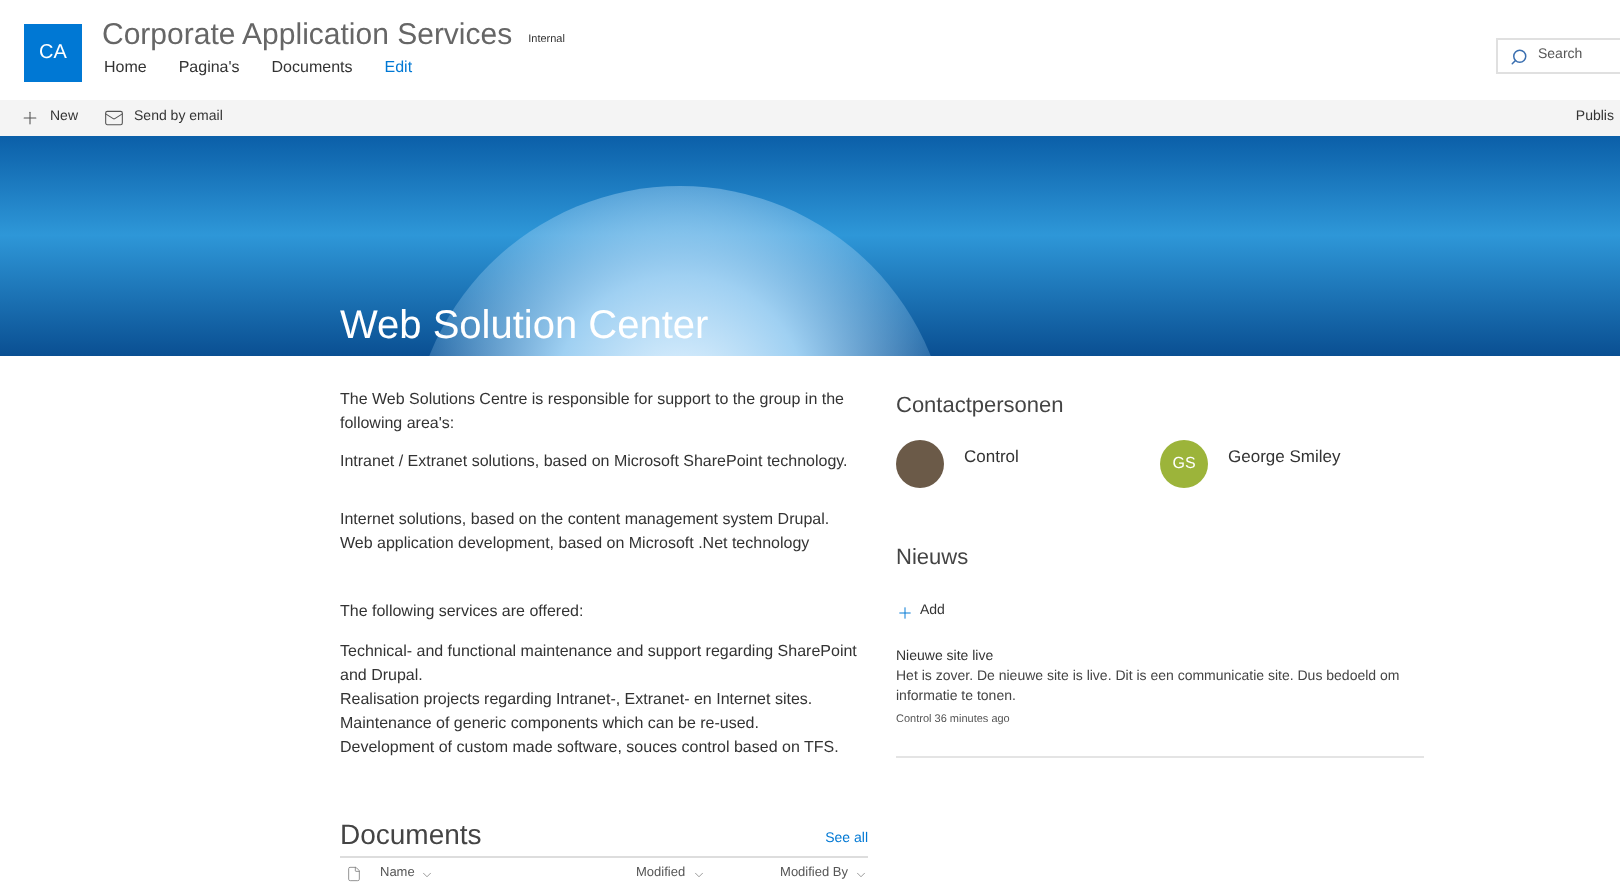 The image size is (1620, 886). I want to click on section-title: Documents, so click(411, 834).